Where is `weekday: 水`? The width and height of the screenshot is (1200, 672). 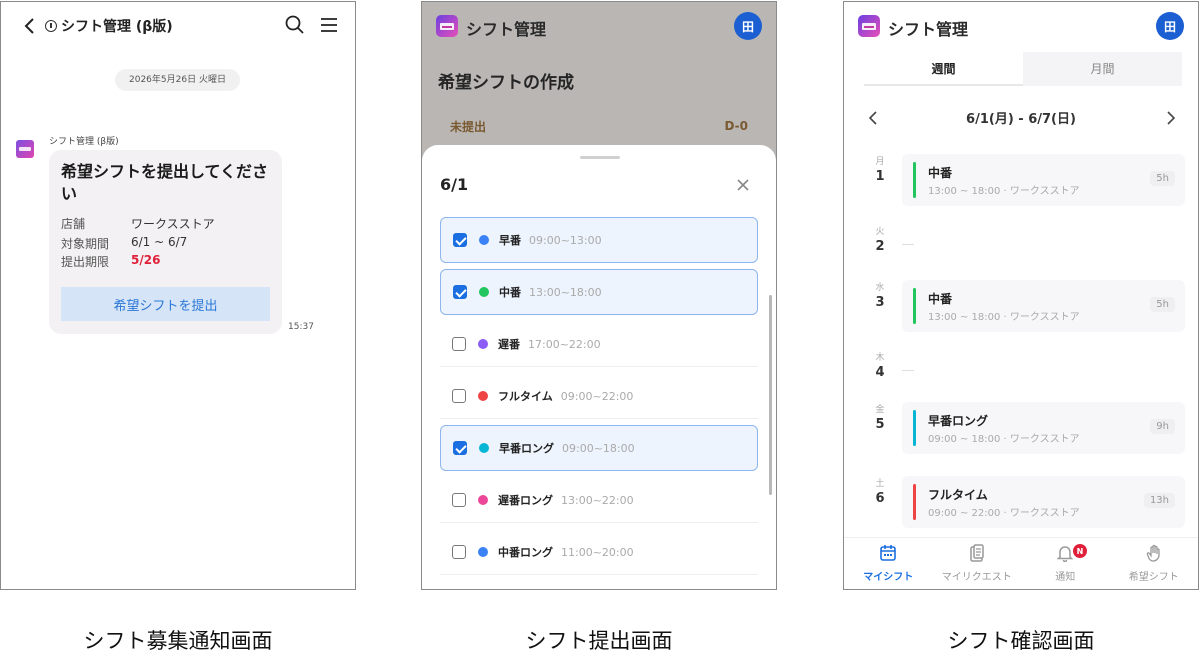 weekday: 水 is located at coordinates (880, 288).